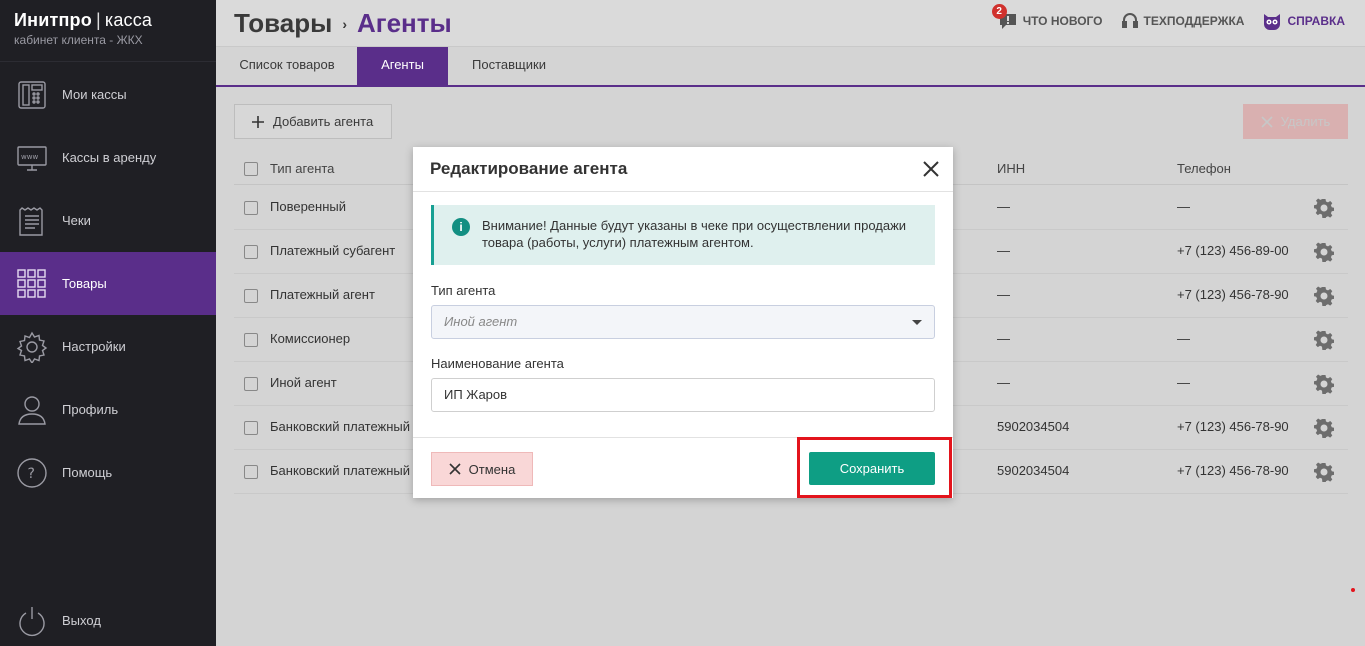 The height and width of the screenshot is (646, 1365). I want to click on column-inn: ИНН, so click(1011, 168).